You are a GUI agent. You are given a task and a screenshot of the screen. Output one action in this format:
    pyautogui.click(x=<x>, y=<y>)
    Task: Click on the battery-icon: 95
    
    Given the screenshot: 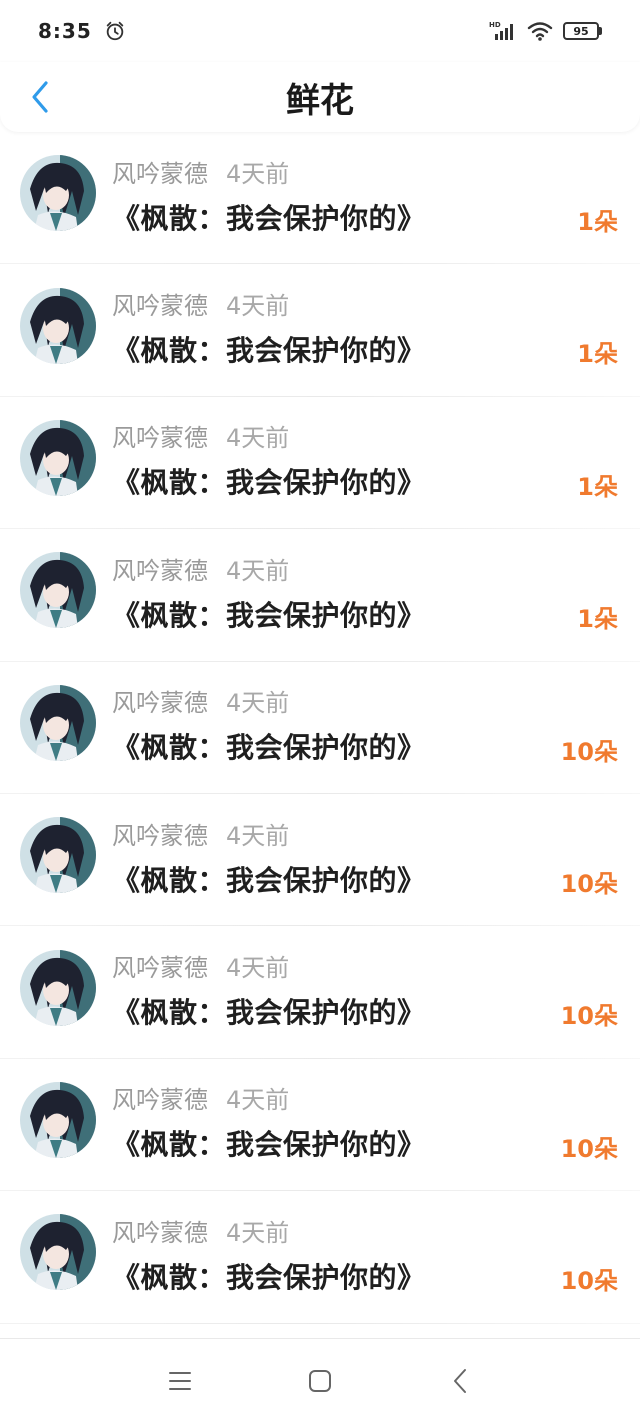 What is the action you would take?
    pyautogui.click(x=582, y=31)
    